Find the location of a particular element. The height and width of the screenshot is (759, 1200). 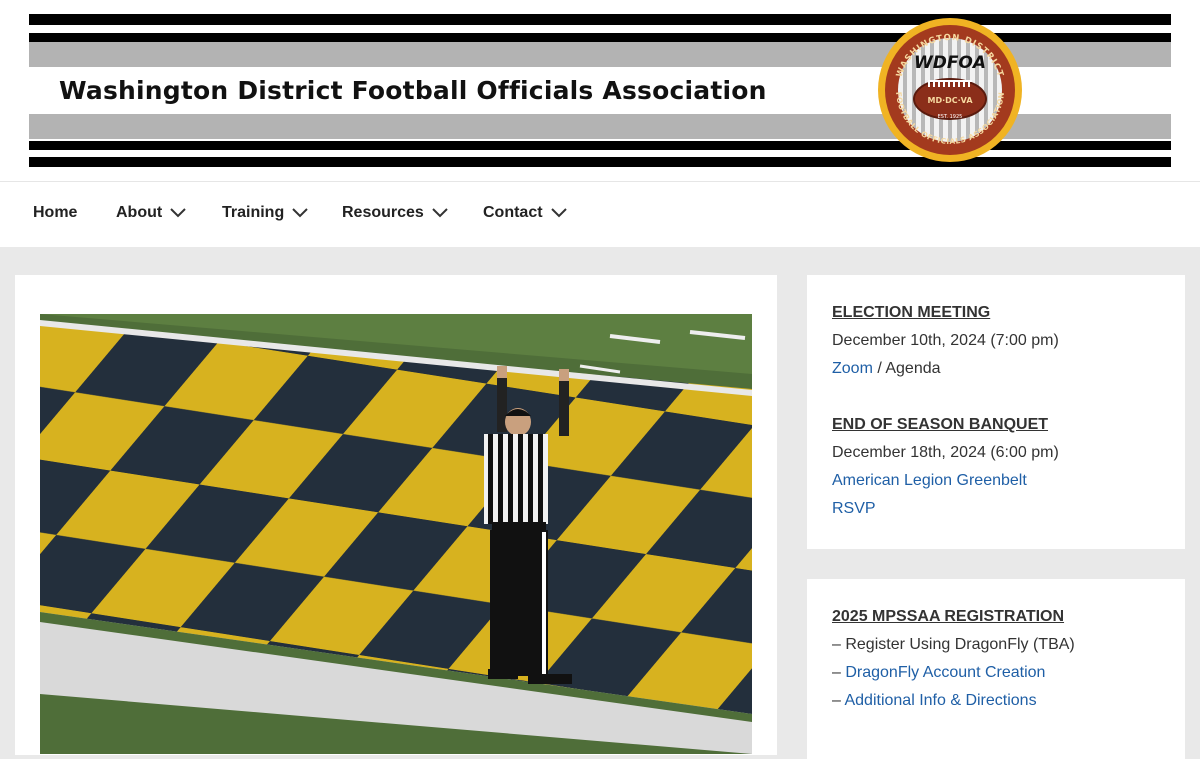

laces-icon is located at coordinates (950, 83).